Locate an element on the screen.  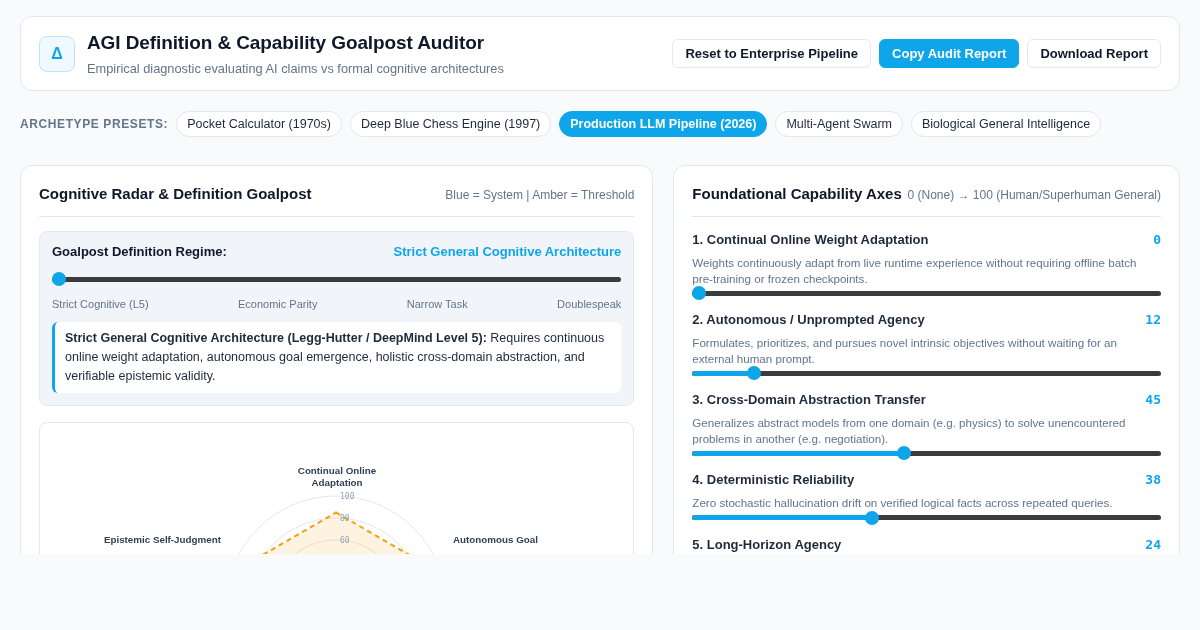
capability-description: Formulates, prioritizes, and pursues novel intrinsic objectives without waiting for an external human prompt. is located at coordinates (905, 350).